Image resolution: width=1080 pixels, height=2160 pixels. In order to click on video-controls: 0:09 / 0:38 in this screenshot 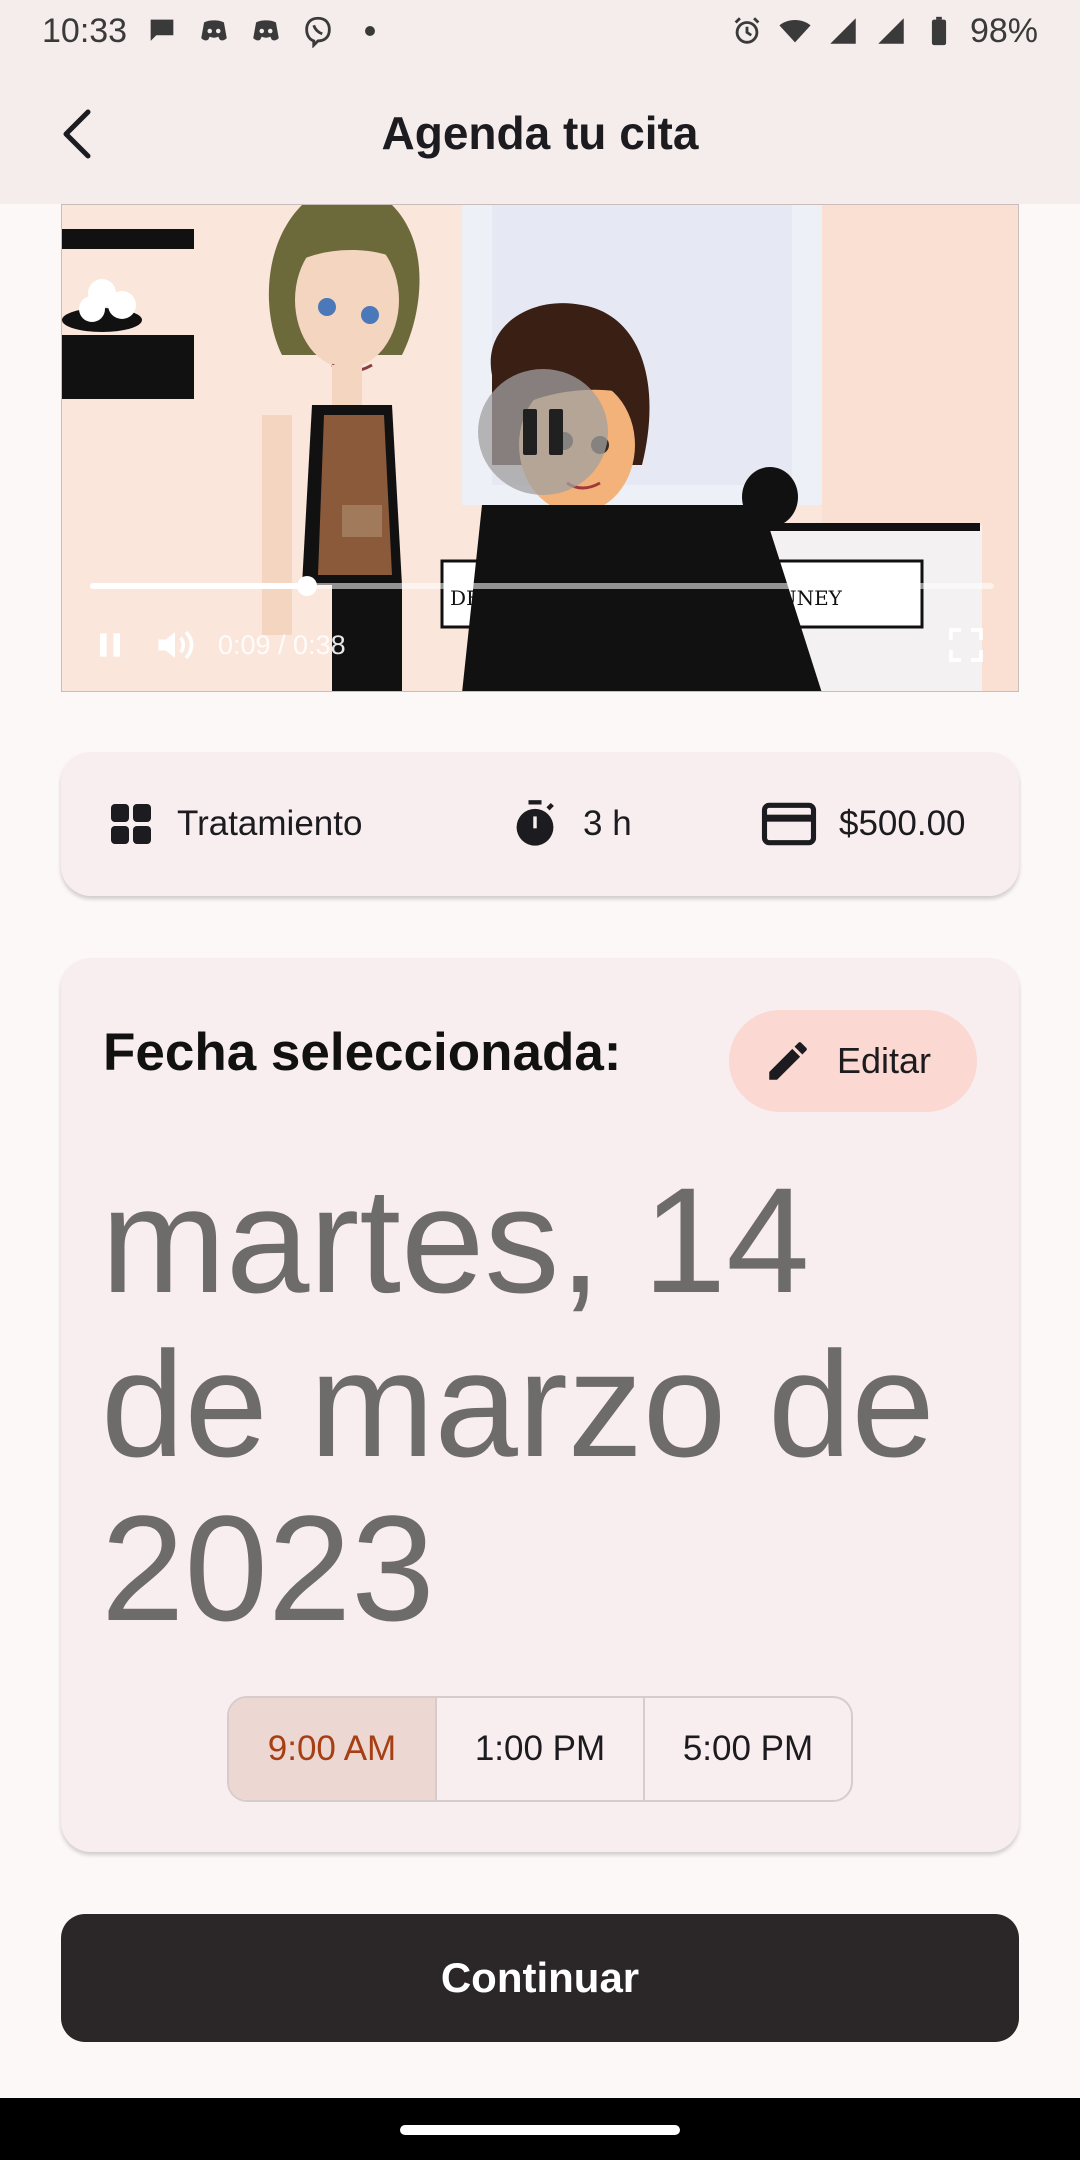, I will do `click(542, 645)`.